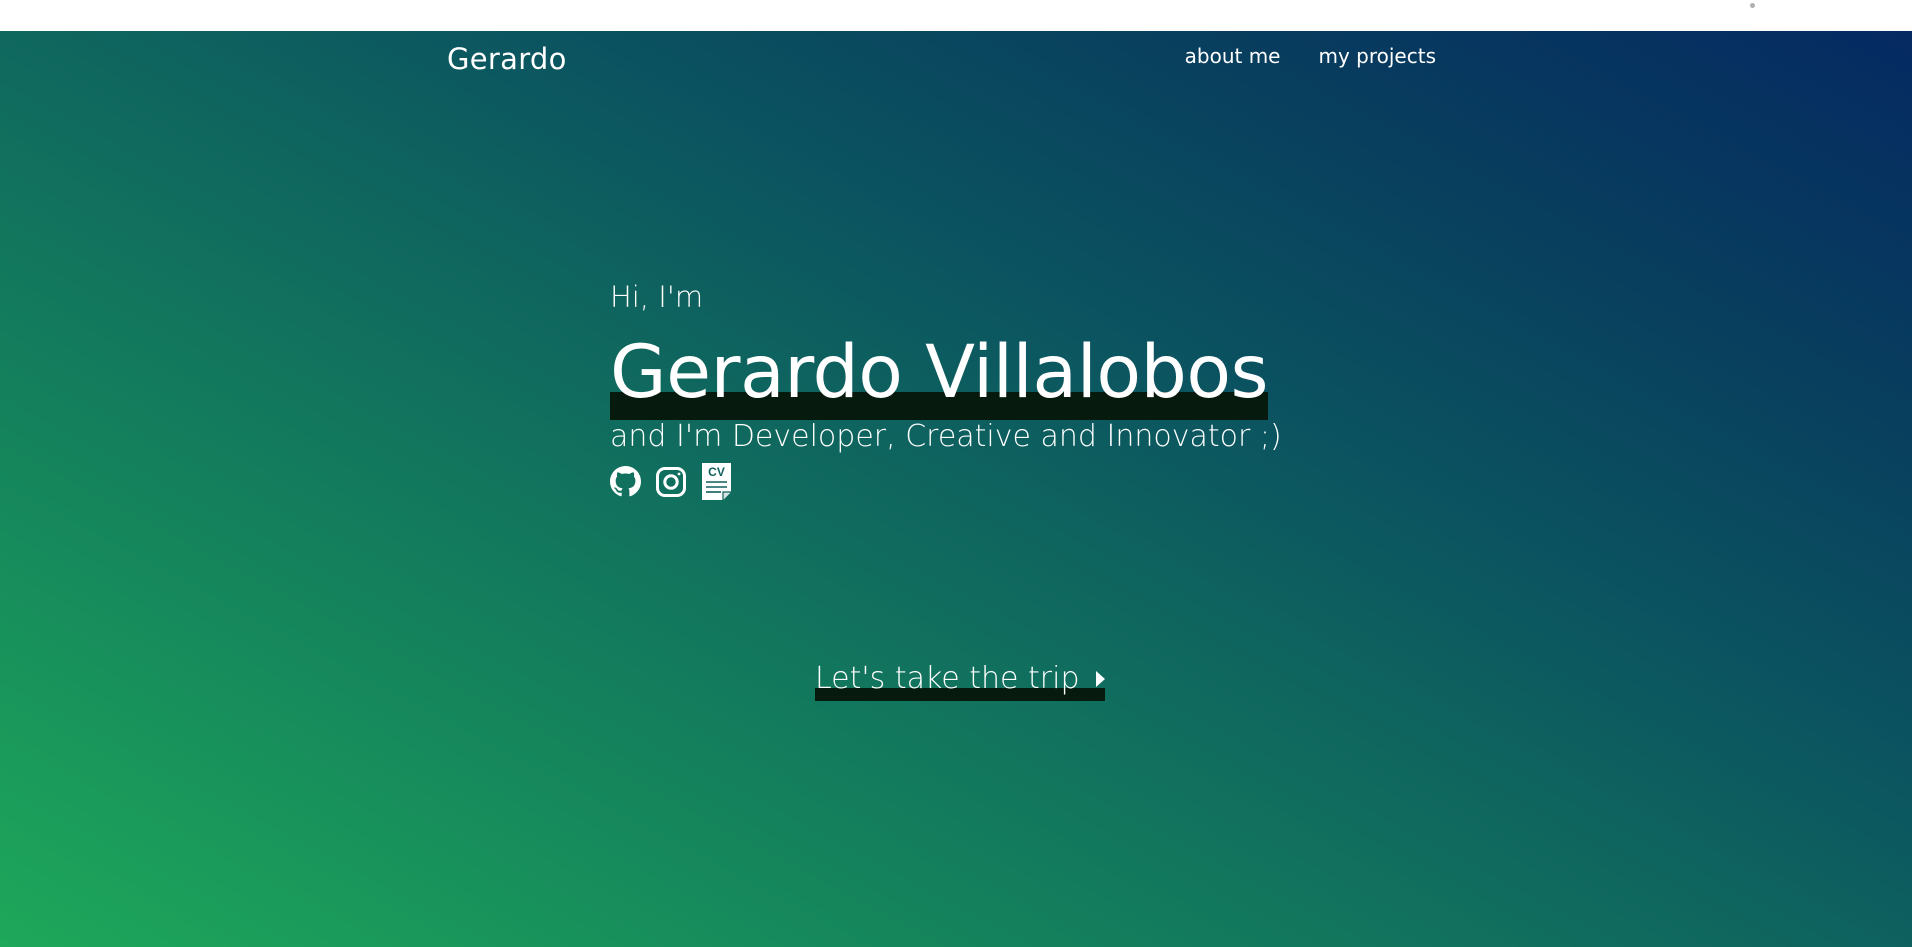  I want to click on github-icon, so click(625, 481).